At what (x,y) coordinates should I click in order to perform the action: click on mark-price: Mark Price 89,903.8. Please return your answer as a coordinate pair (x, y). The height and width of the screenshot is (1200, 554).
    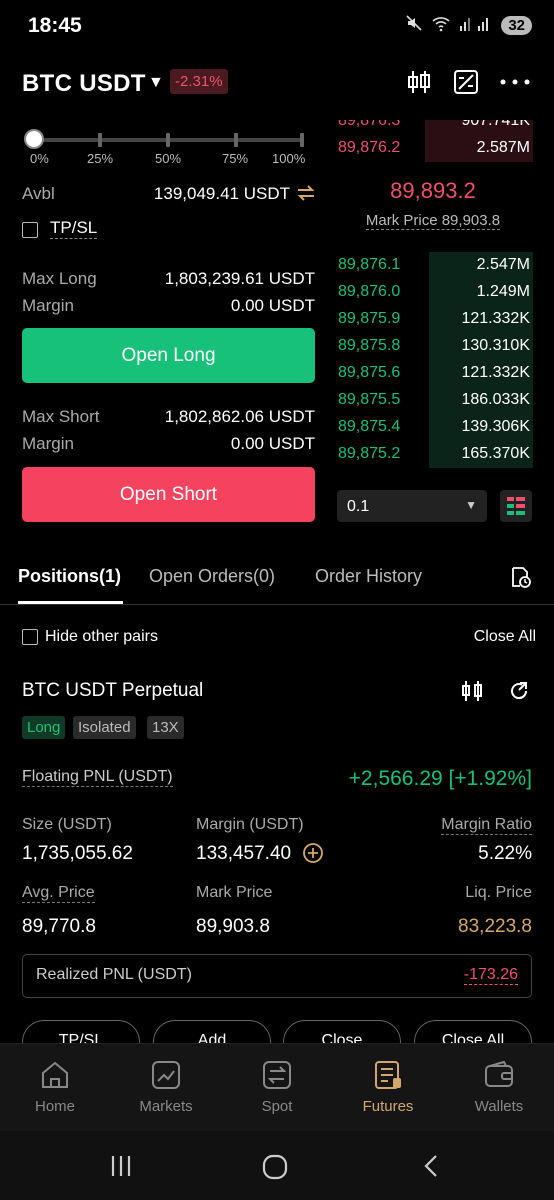
    Looking at the image, I should click on (433, 221).